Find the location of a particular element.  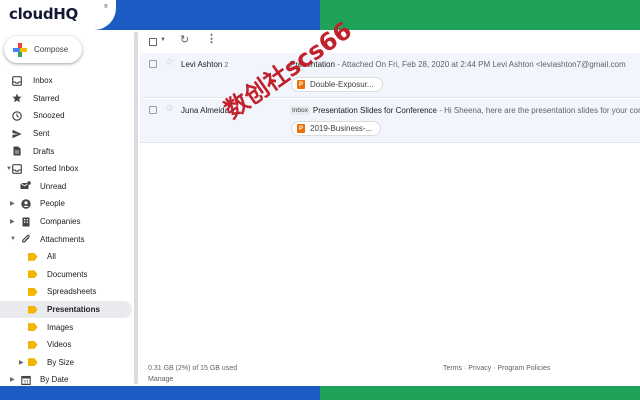

cloudhq-logo: cloudHQ ® is located at coordinates (58, 15).